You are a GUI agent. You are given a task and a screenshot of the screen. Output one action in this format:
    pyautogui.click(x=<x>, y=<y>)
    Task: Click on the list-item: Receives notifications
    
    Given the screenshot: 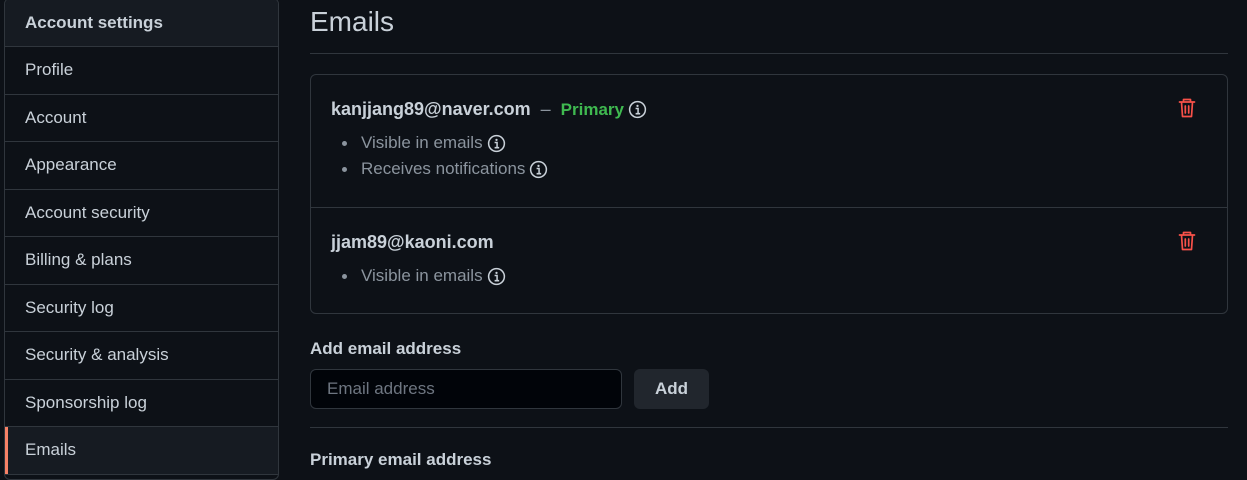 What is the action you would take?
    pyautogui.click(x=774, y=169)
    